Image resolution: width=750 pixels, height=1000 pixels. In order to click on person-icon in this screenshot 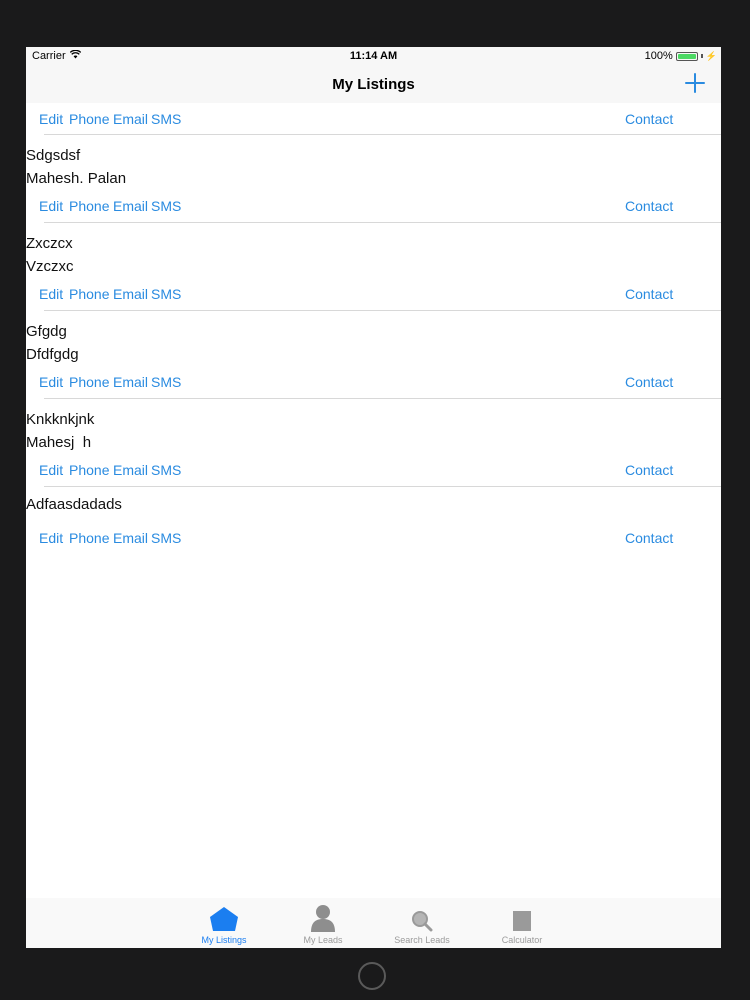, I will do `click(323, 918)`.